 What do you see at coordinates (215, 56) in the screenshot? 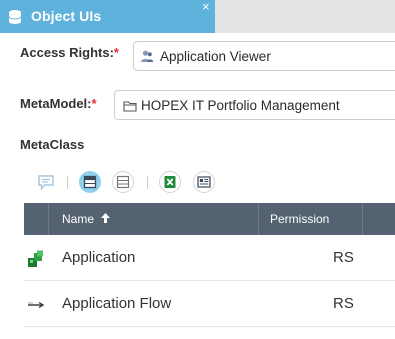
I see `access-rights-value: Application Viewer` at bounding box center [215, 56].